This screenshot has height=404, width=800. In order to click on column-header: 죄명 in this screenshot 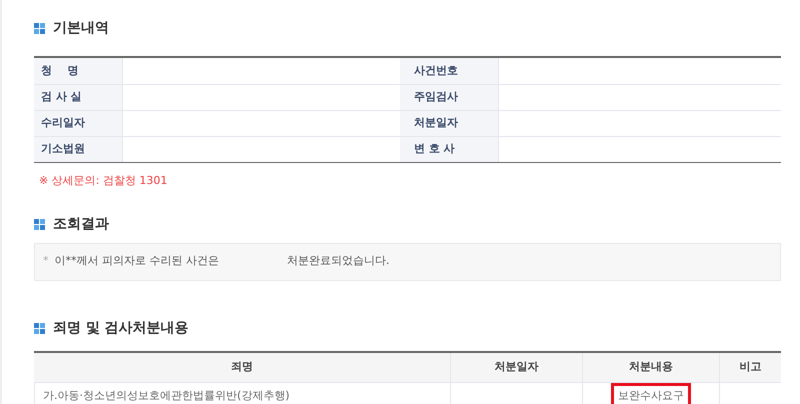, I will do `click(242, 367)`.